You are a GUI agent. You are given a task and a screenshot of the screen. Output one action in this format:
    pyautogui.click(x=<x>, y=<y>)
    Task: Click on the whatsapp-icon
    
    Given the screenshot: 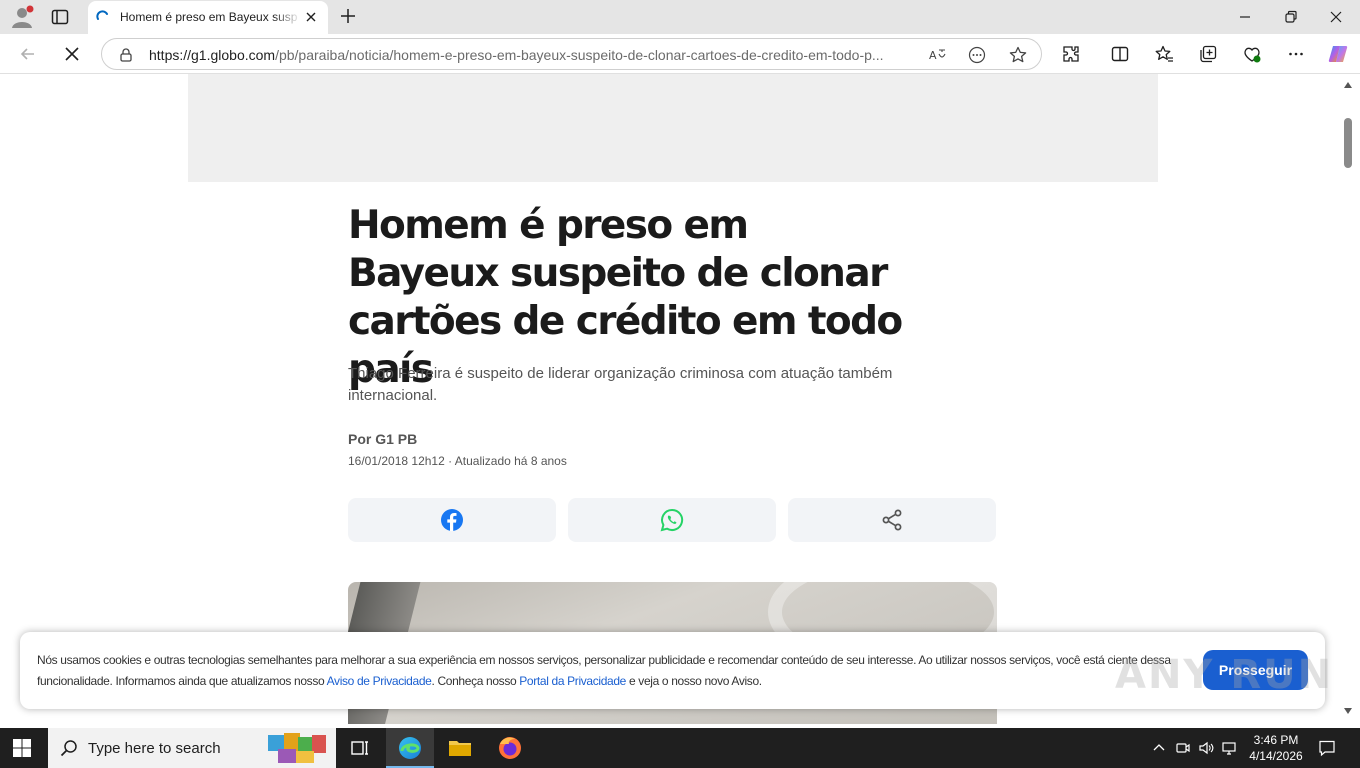 What is the action you would take?
    pyautogui.click(x=672, y=520)
    